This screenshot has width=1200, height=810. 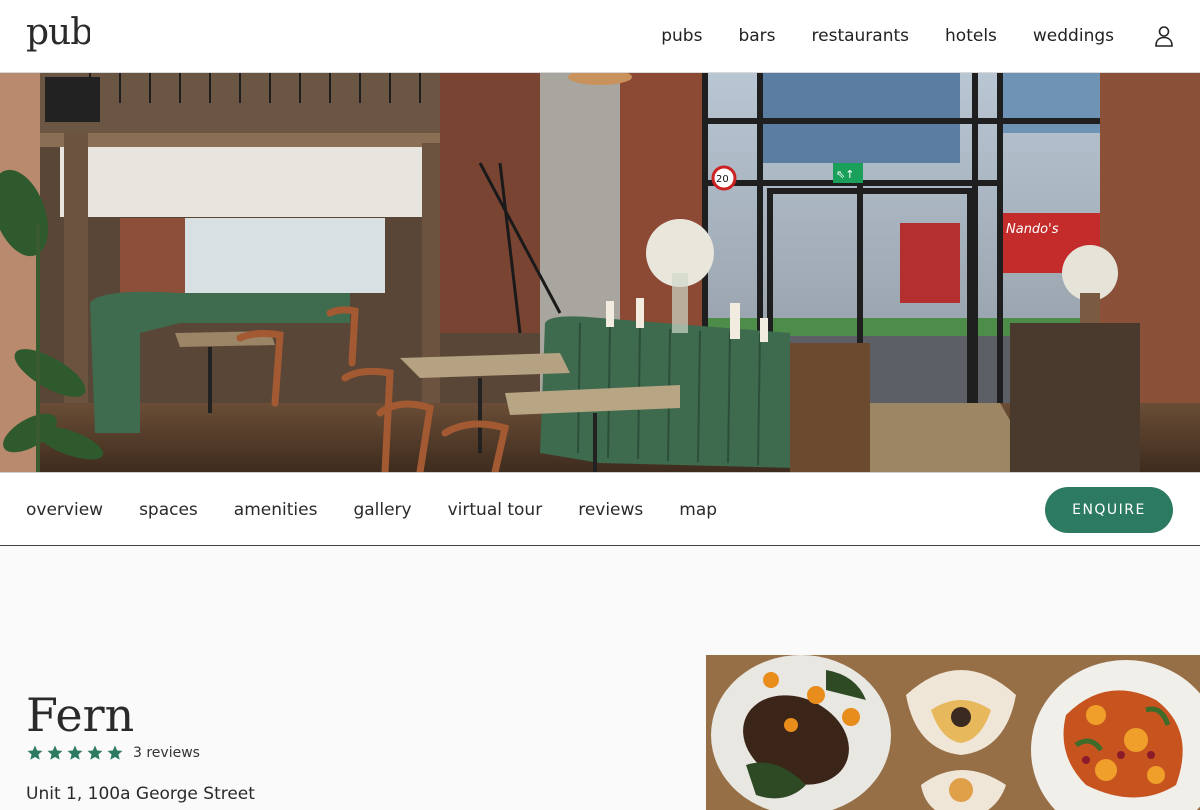 What do you see at coordinates (276, 510) in the screenshot?
I see `tab-amenities: amenities` at bounding box center [276, 510].